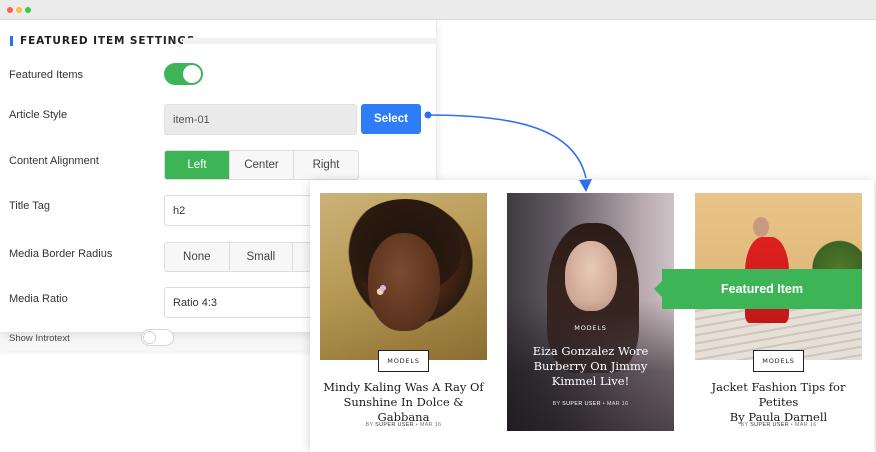 This screenshot has width=876, height=452. I want to click on connector-arrow, so click(508, 151).